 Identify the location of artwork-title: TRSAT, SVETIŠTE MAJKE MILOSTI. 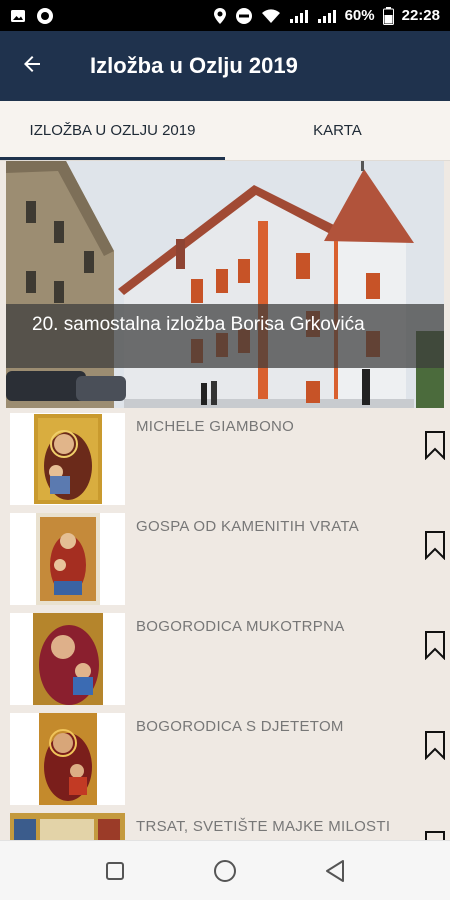
(263, 826).